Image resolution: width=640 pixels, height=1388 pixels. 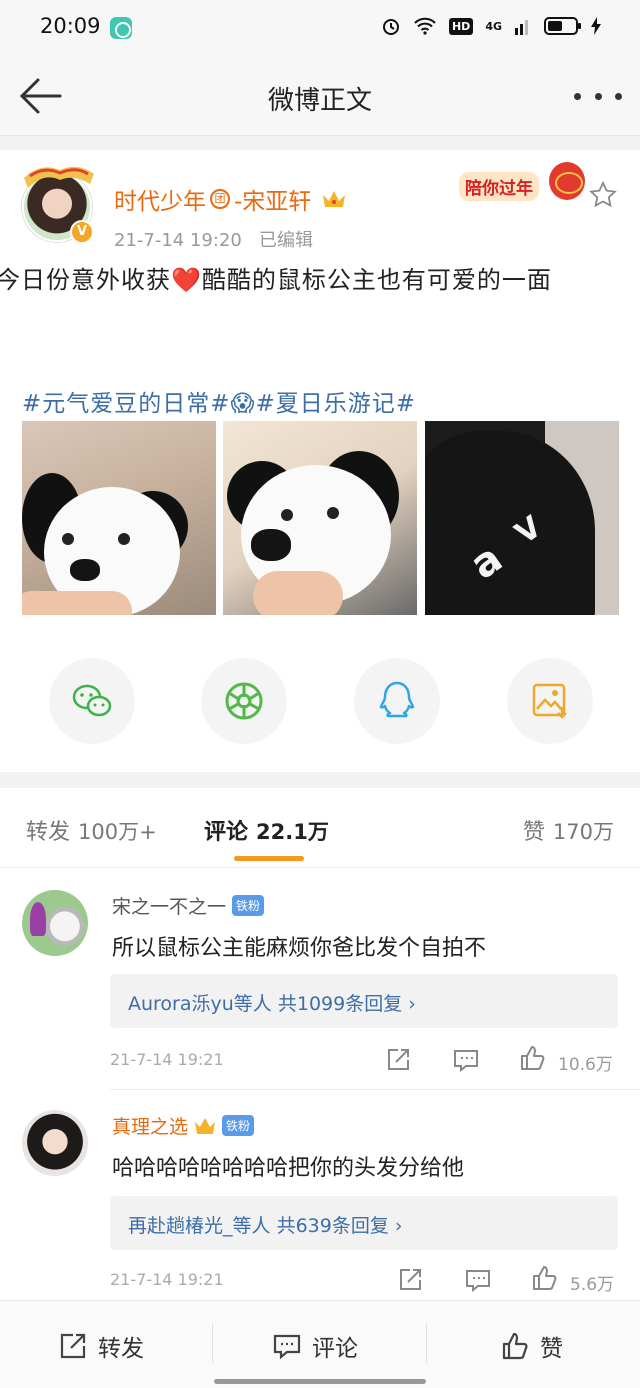 I want to click on comment-text: 哈哈哈哈哈哈哈哈把你的头发分给他, so click(x=288, y=1168).